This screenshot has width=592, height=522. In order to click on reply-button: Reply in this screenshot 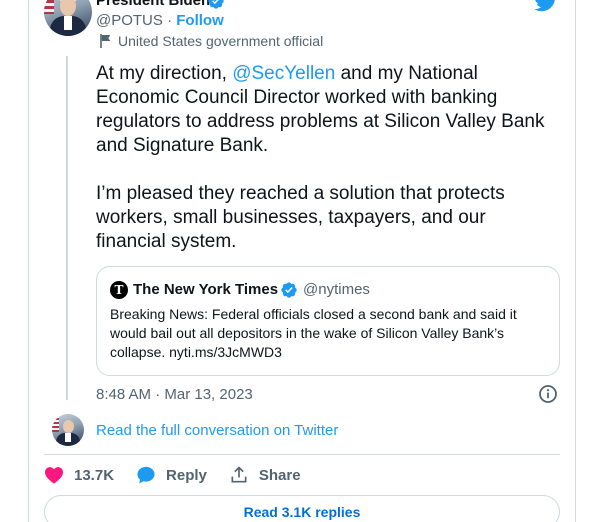, I will do `click(171, 475)`.